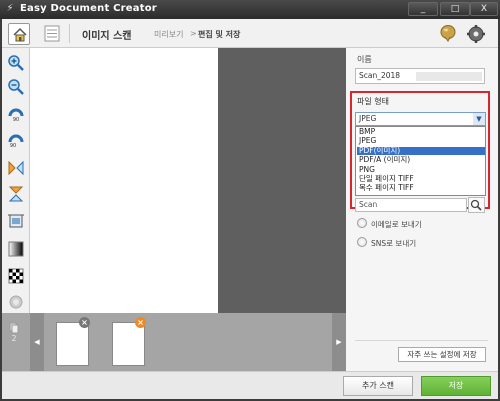 The height and width of the screenshot is (401, 500). Describe the element at coordinates (10, 8) in the screenshot. I see `scanner-app-icon: ⚡` at that location.